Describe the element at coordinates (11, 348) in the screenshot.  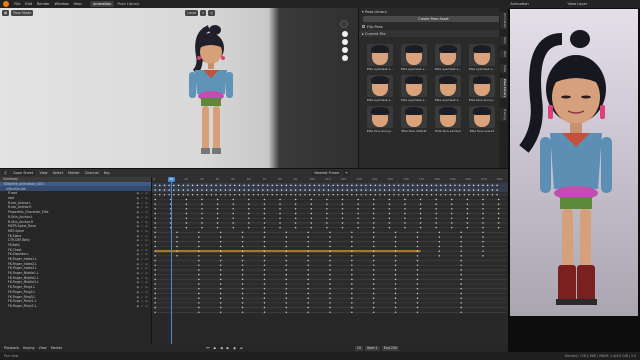
I see `playback-menu: Playback` at that location.